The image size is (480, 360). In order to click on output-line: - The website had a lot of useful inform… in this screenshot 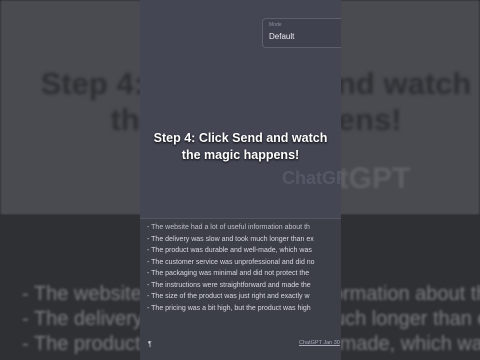, I will do `click(228, 227)`.